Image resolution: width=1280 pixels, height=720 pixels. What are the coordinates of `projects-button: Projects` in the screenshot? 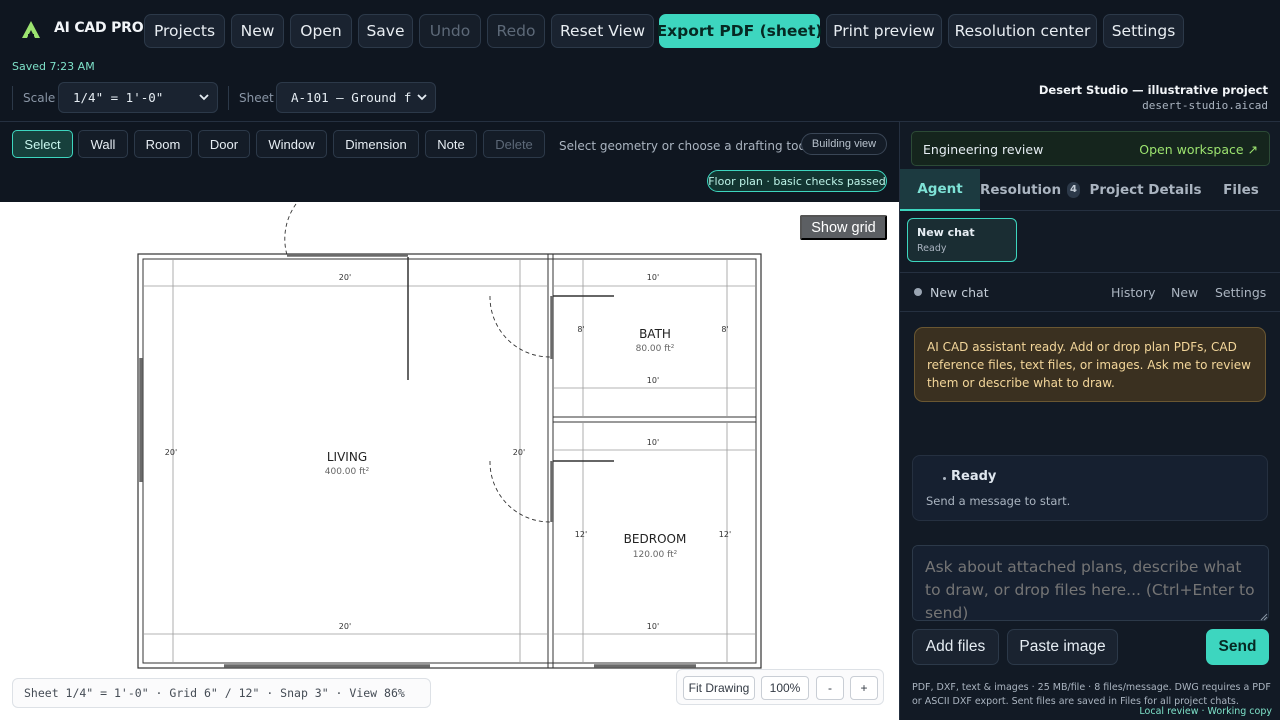 It's located at (184, 31).